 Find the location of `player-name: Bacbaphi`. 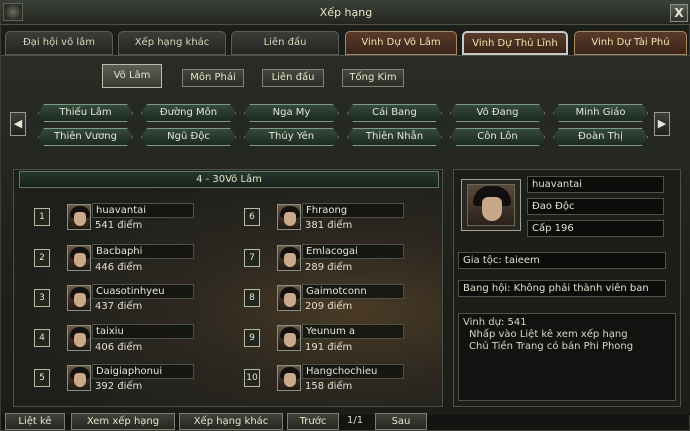

player-name: Bacbaphi is located at coordinates (143, 251).